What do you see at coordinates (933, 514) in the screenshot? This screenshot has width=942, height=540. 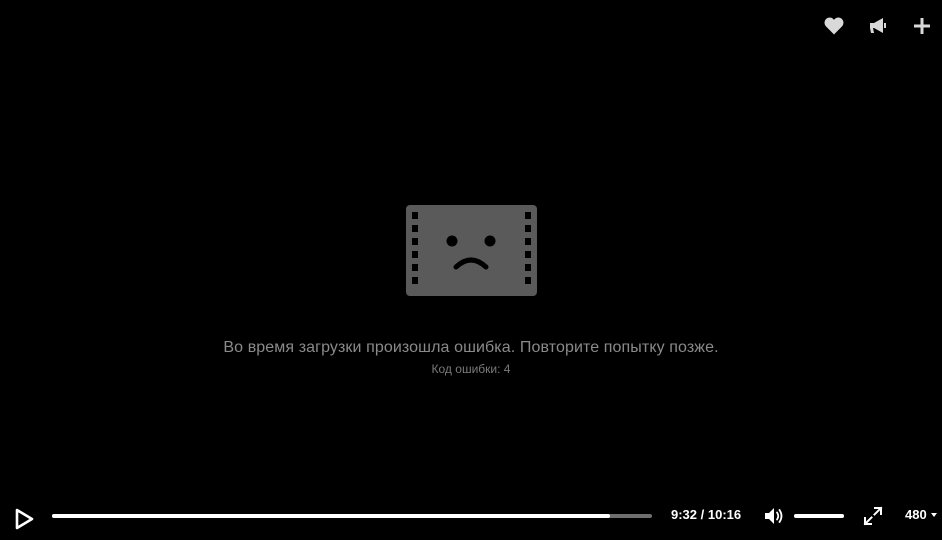 I see `chevron-down-icon` at bounding box center [933, 514].